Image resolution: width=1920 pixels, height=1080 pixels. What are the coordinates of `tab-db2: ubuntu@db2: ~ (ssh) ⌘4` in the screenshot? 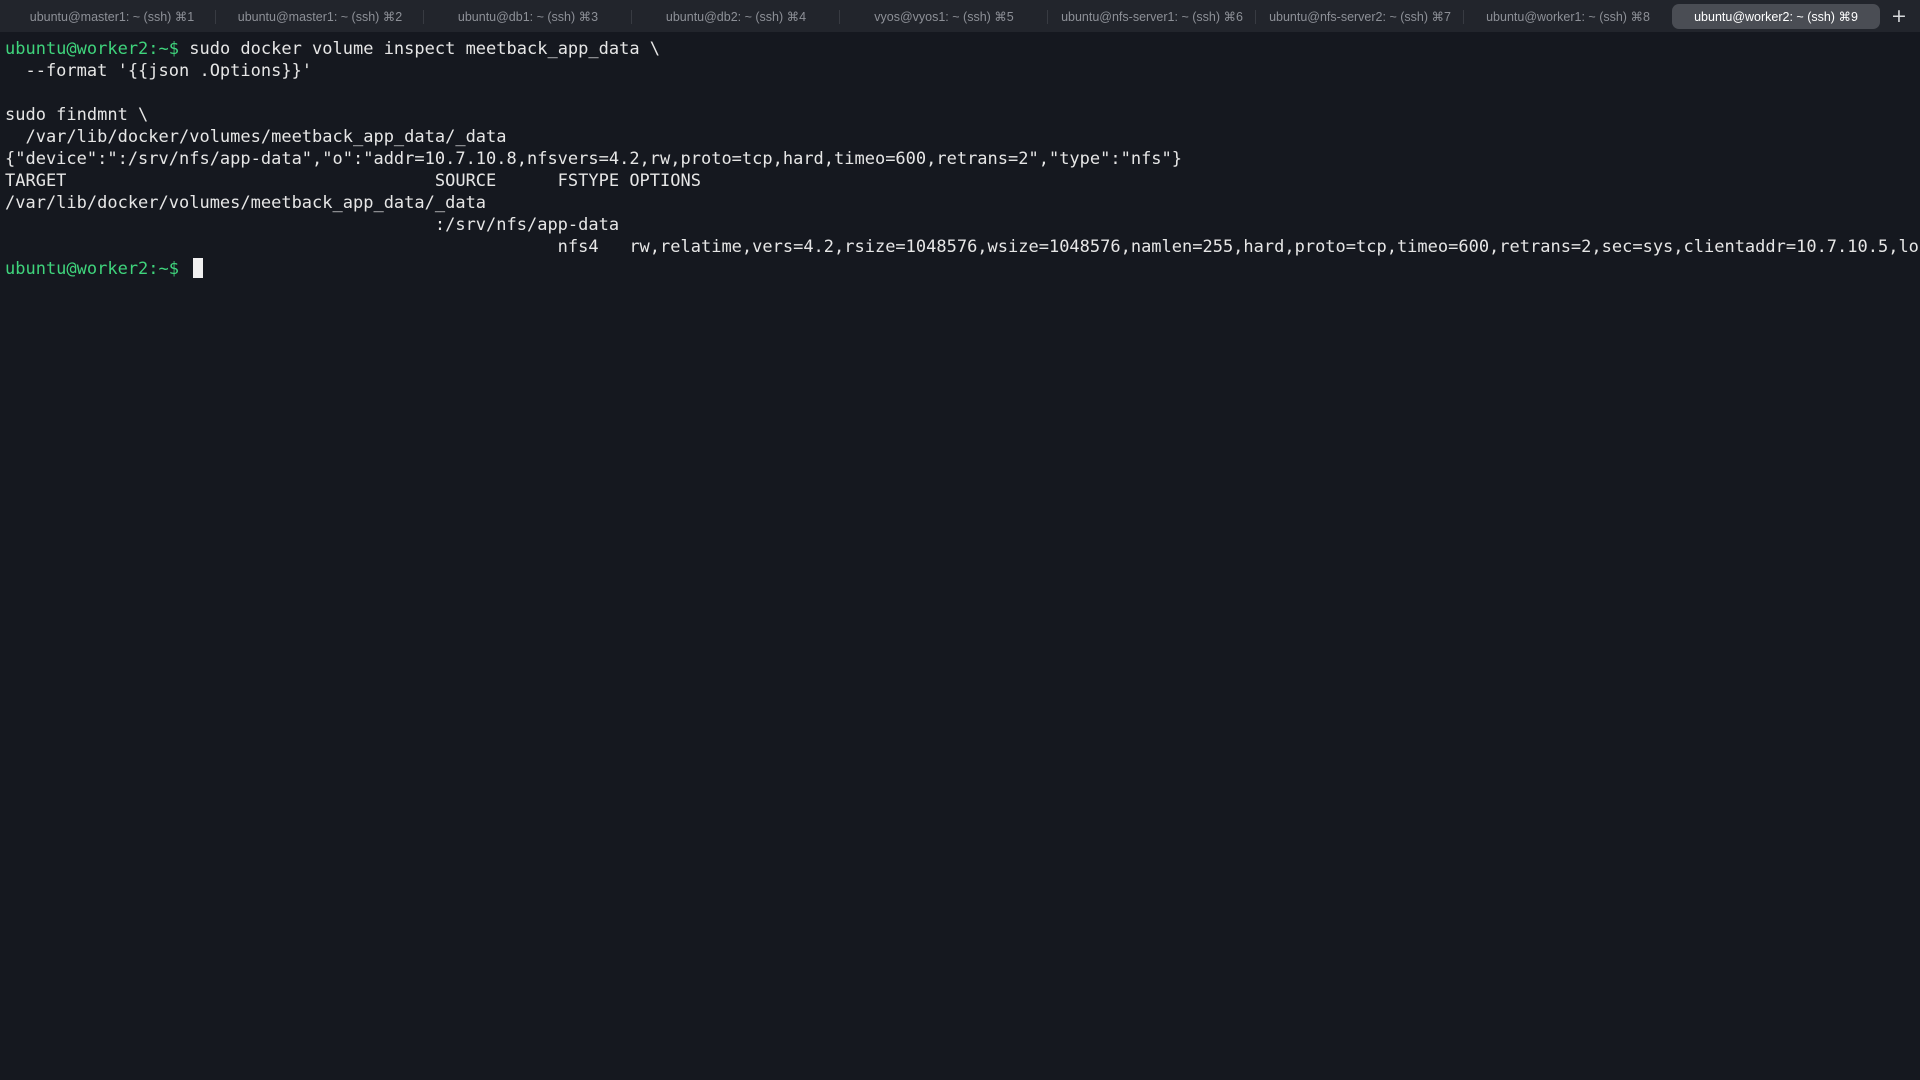 It's located at (736, 16).